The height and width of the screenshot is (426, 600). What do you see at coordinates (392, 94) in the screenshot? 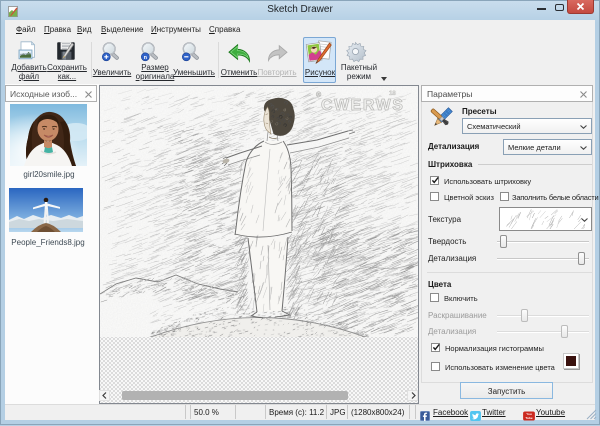
I see `svg-text: 18` at bounding box center [392, 94].